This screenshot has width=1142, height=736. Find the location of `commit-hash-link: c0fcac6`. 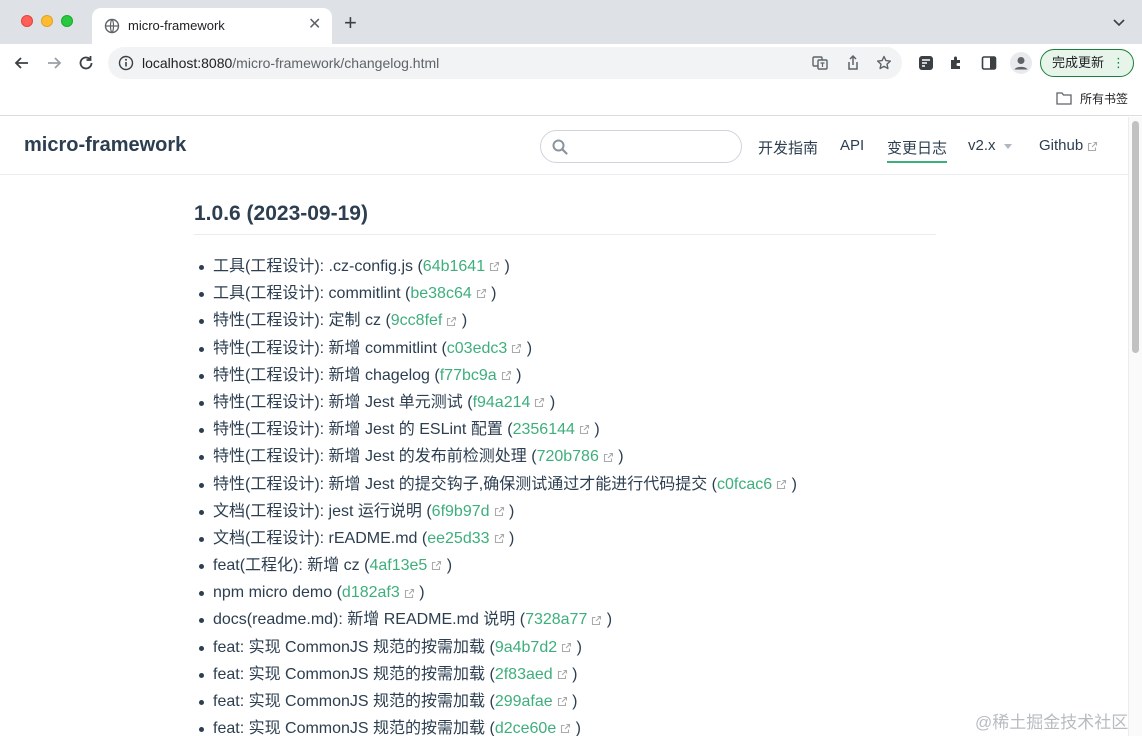

commit-hash-link: c0fcac6 is located at coordinates (752, 484).